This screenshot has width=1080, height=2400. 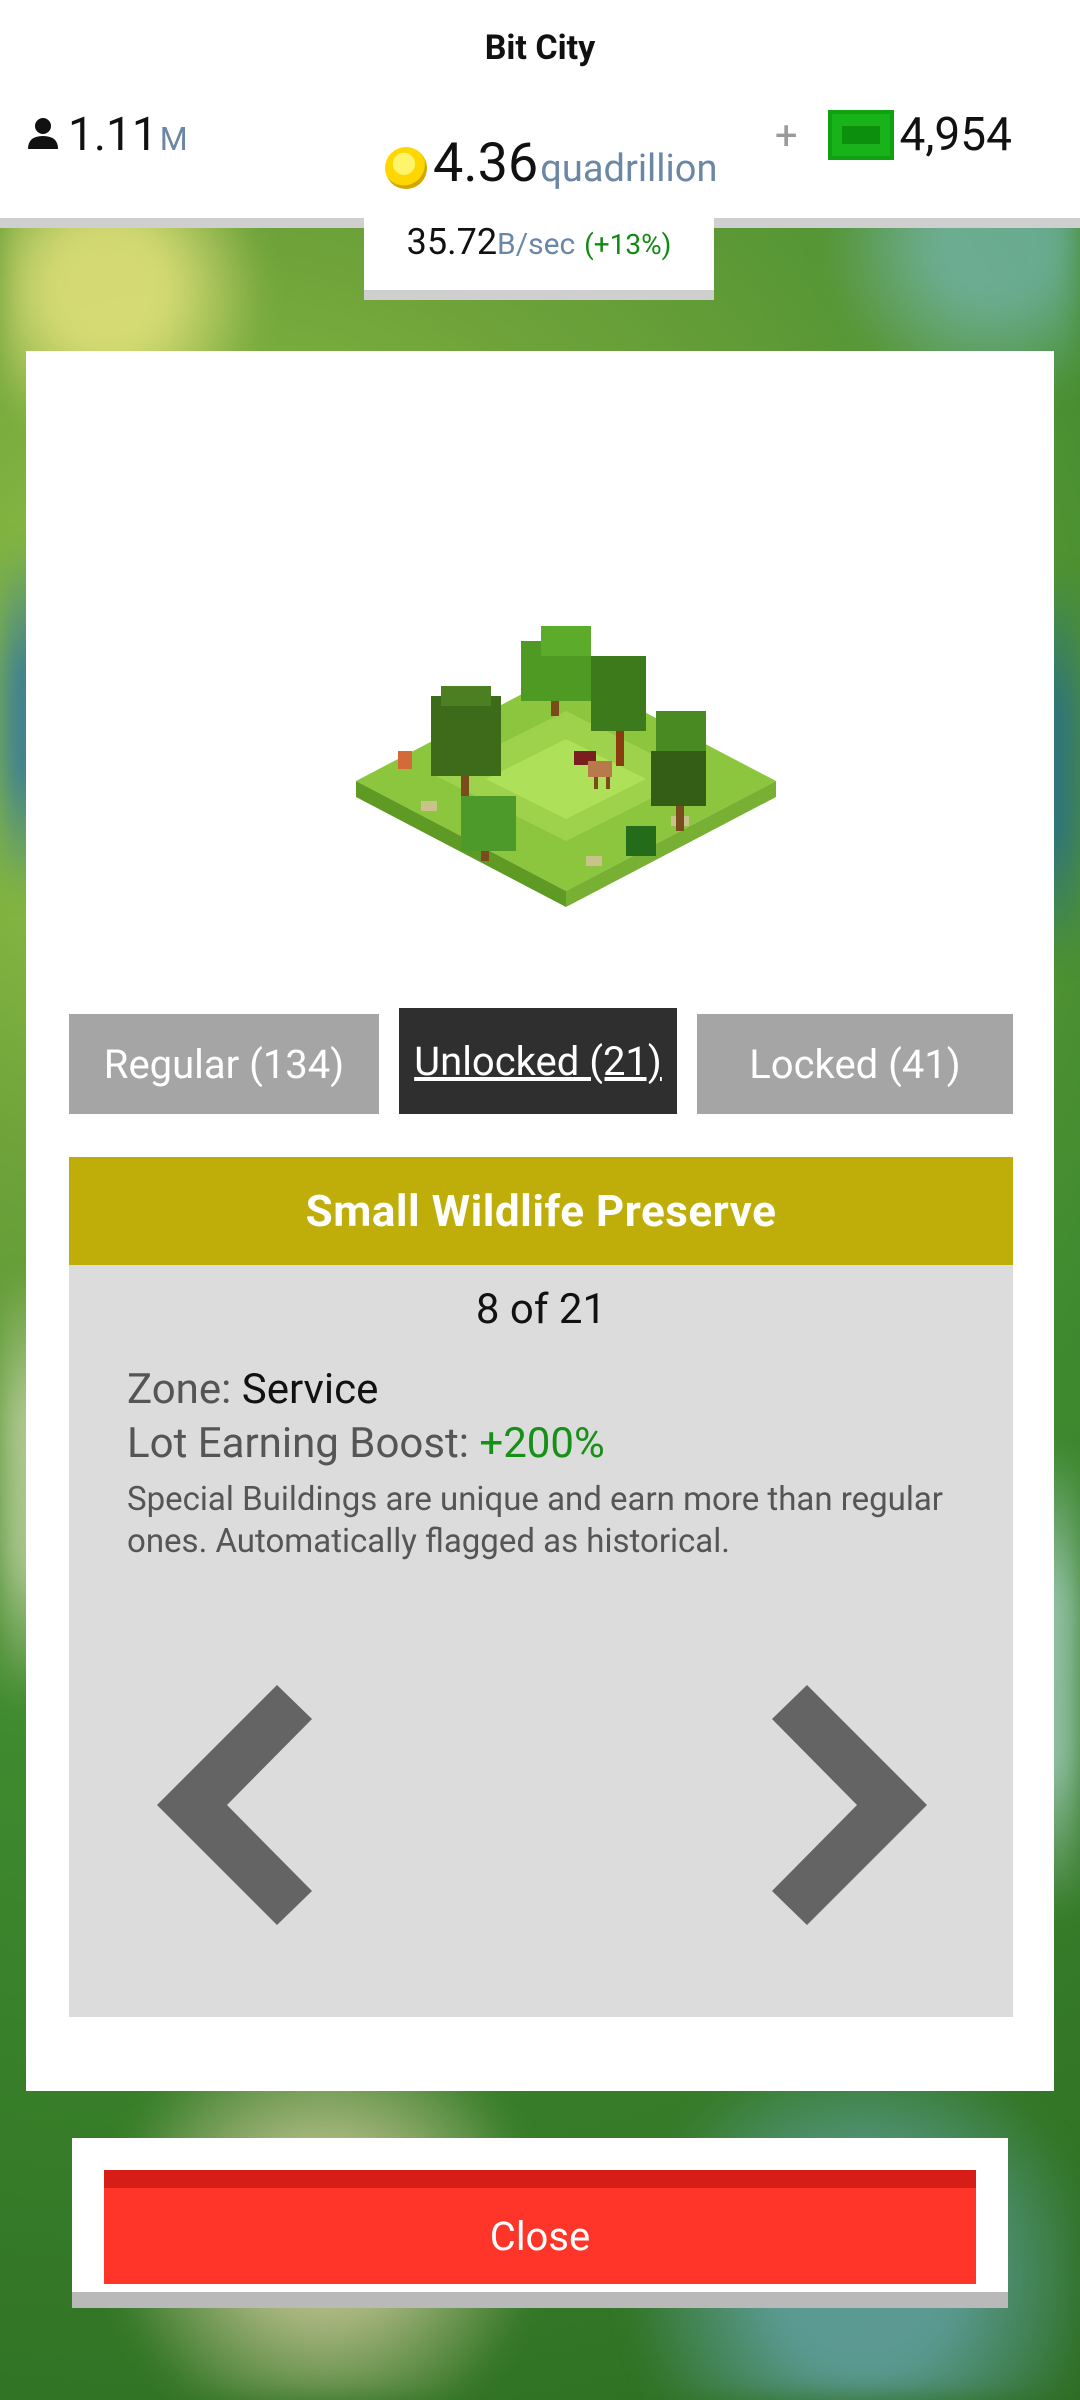 What do you see at coordinates (452, 242) in the screenshot?
I see `rate-value: 35.72` at bounding box center [452, 242].